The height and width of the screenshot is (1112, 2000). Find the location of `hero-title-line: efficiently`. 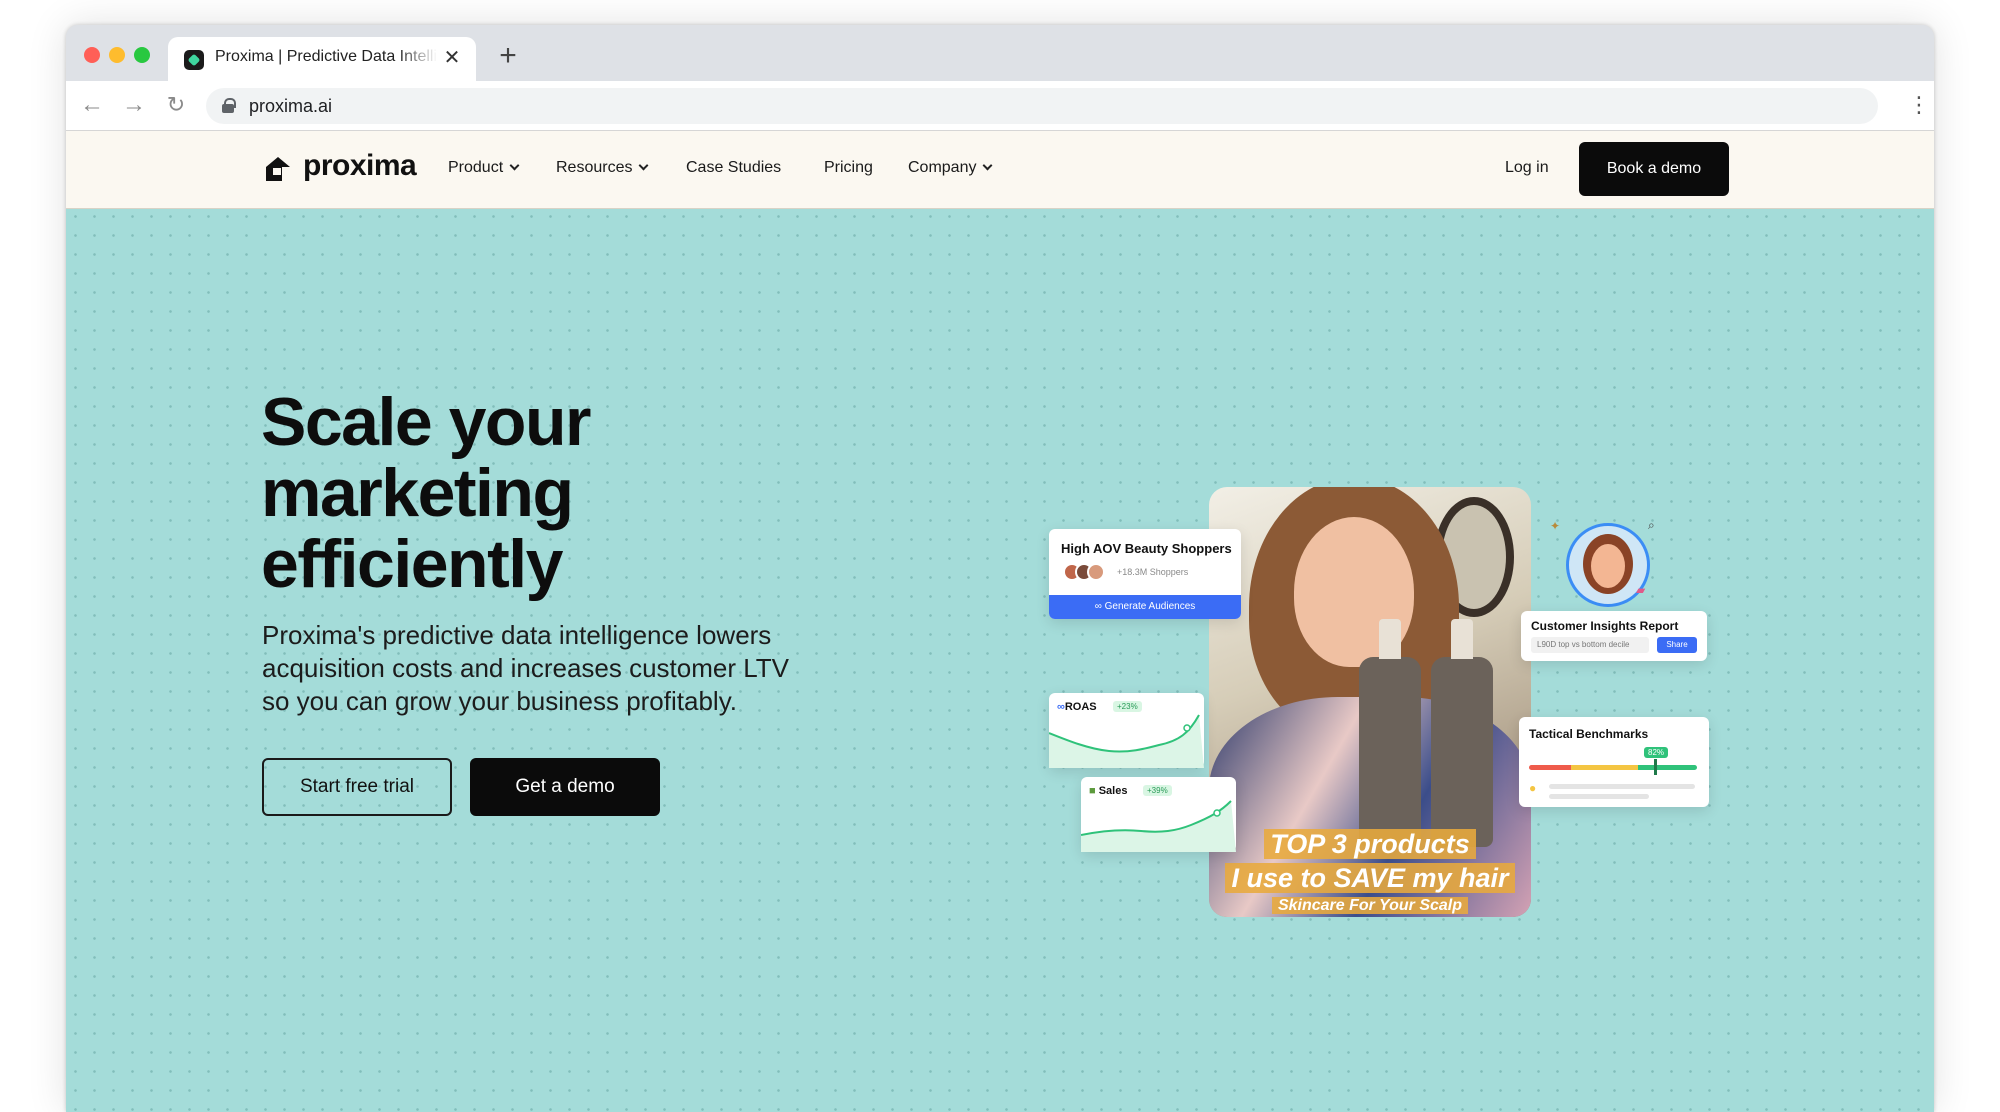

hero-title-line: efficiently is located at coordinates (412, 564).